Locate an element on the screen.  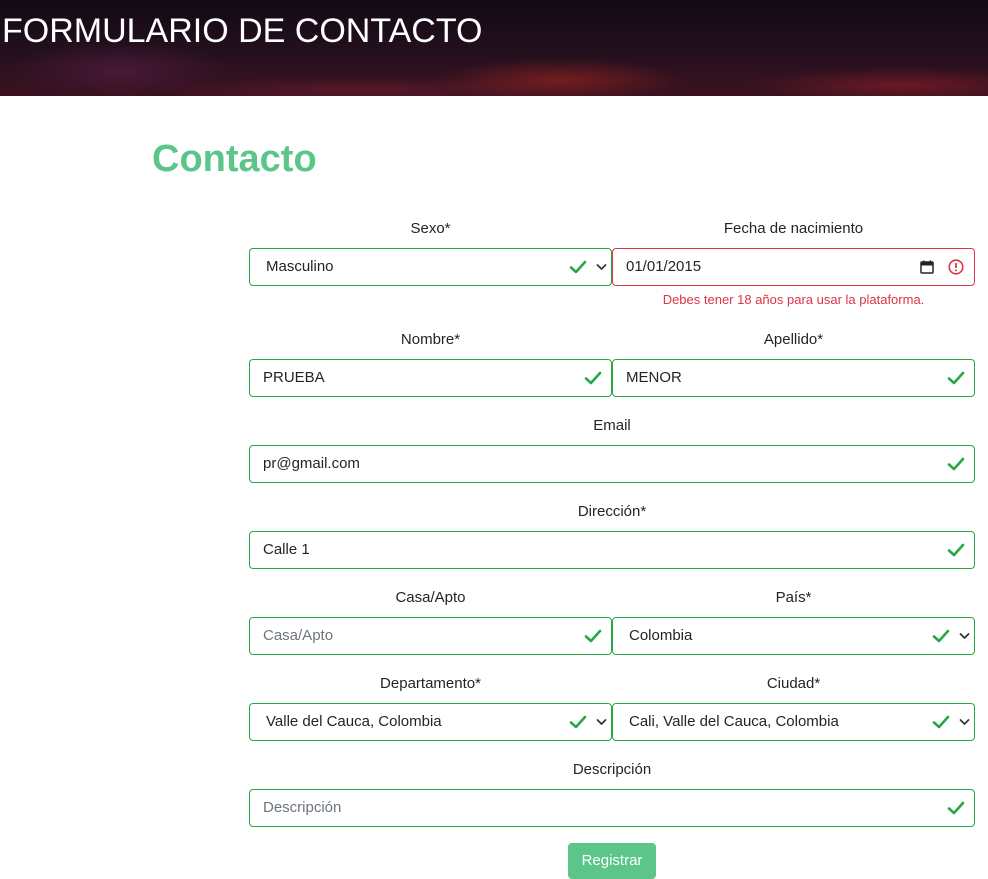
page-title: Contacto is located at coordinates (234, 159).